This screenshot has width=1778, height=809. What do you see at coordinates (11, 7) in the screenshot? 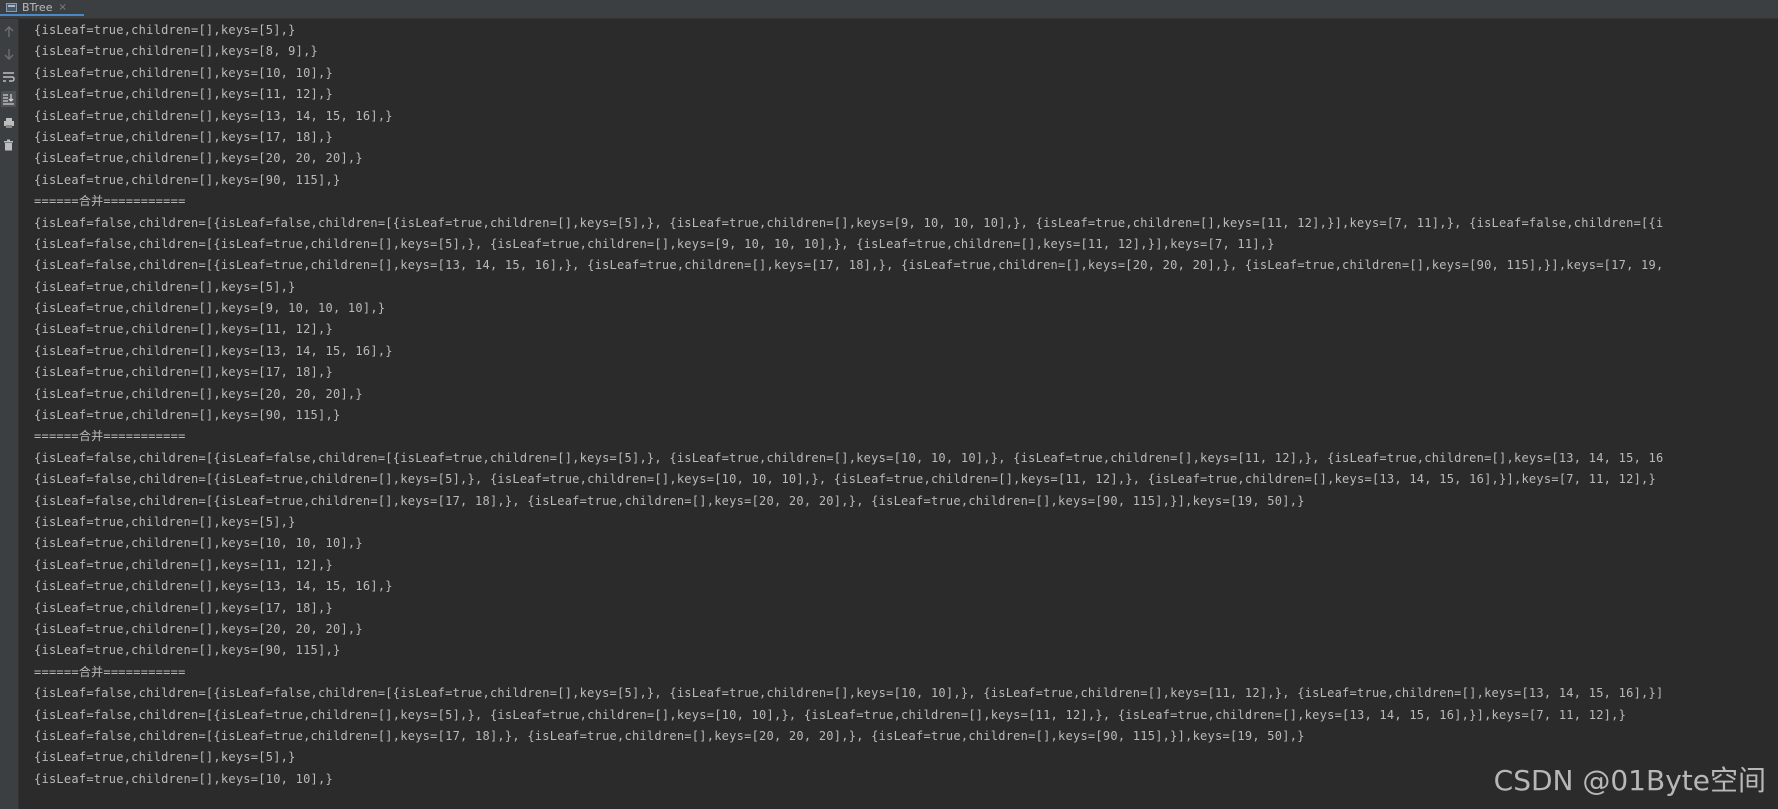
I see `run-console-icon` at bounding box center [11, 7].